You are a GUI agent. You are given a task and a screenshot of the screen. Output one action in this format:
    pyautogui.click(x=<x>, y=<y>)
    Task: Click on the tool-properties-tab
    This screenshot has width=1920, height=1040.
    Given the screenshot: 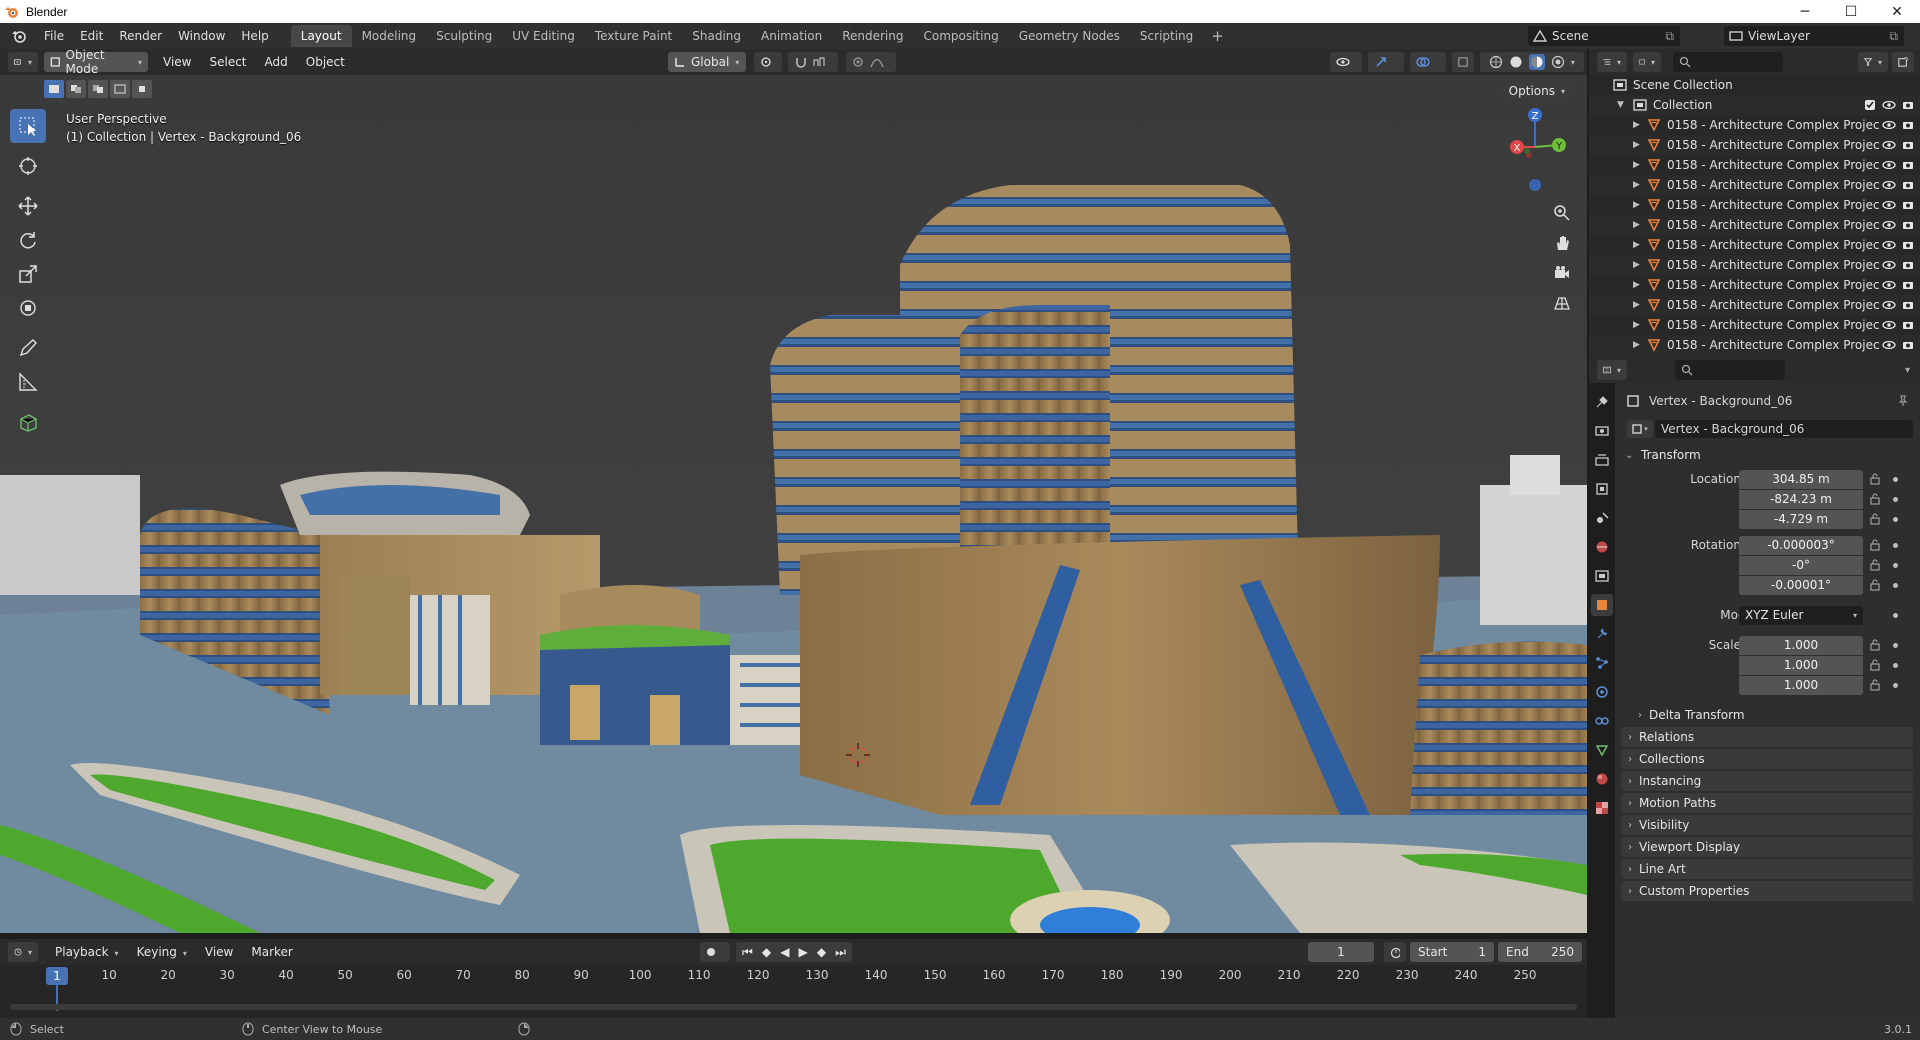 What is the action you would take?
    pyautogui.click(x=1602, y=402)
    